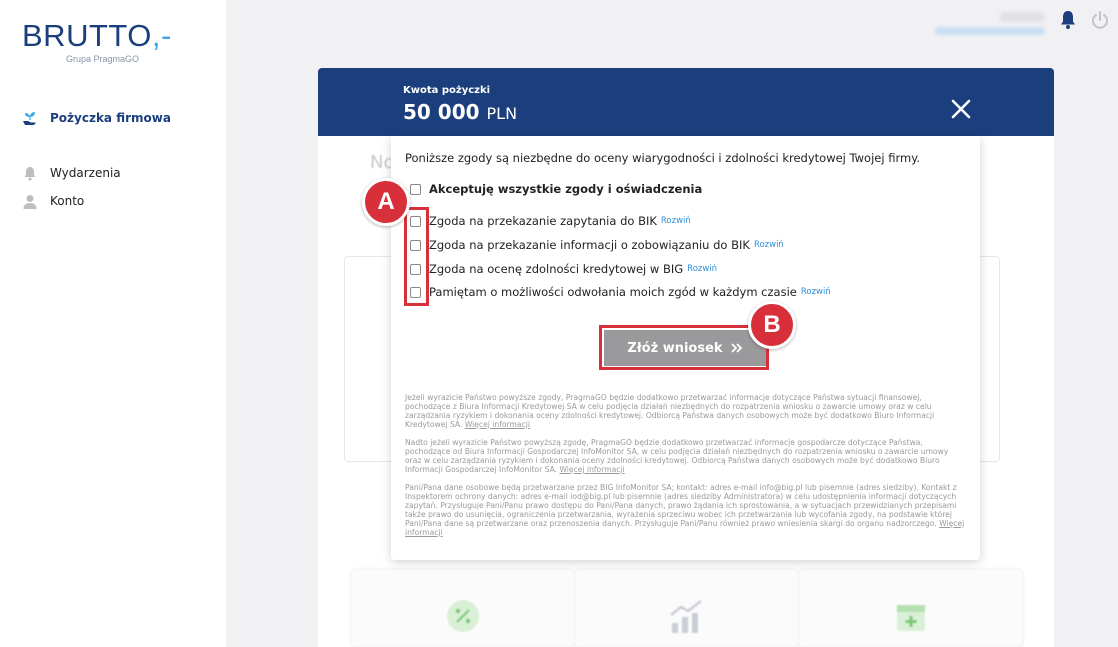 The width and height of the screenshot is (1118, 647). I want to click on sidebar-item-account: Konto, so click(53, 201).